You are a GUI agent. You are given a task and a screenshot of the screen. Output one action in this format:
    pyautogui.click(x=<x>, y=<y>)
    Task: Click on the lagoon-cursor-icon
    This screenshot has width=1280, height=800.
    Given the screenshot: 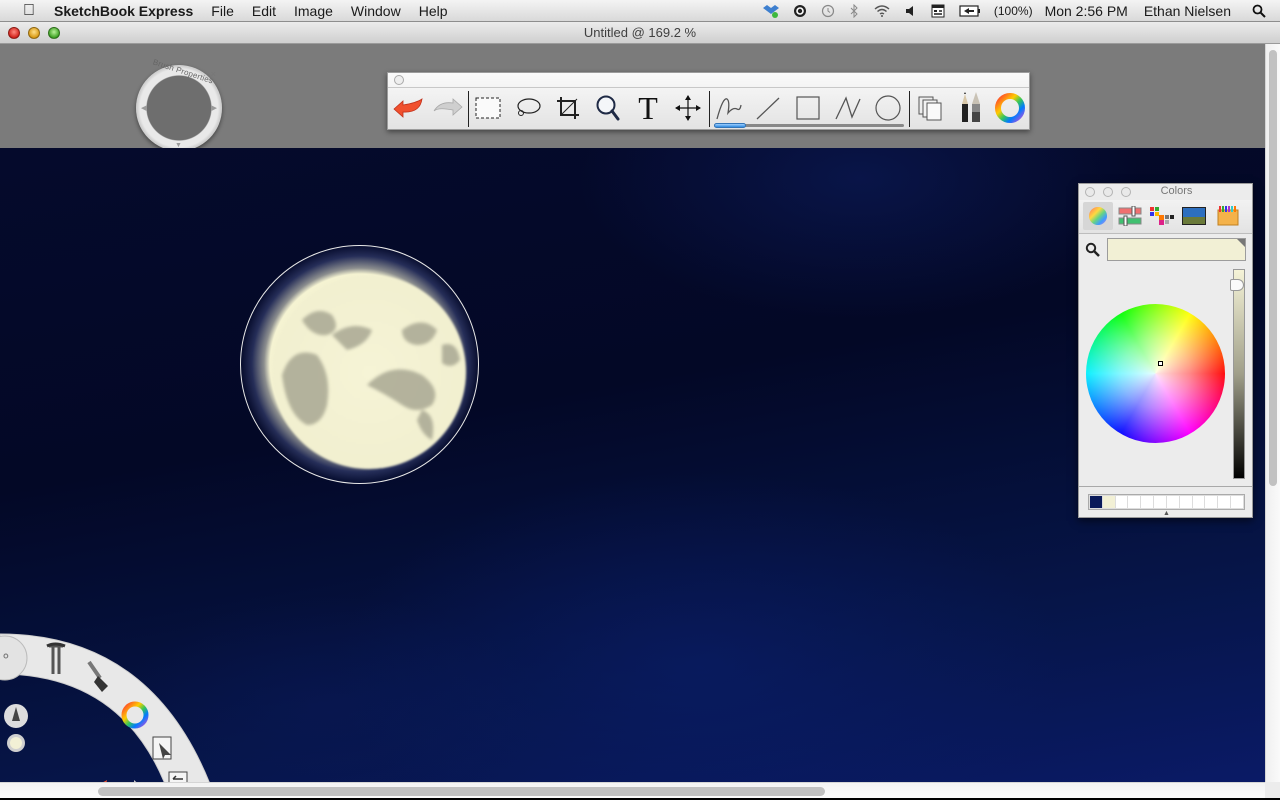 What is the action you would take?
    pyautogui.click(x=163, y=751)
    